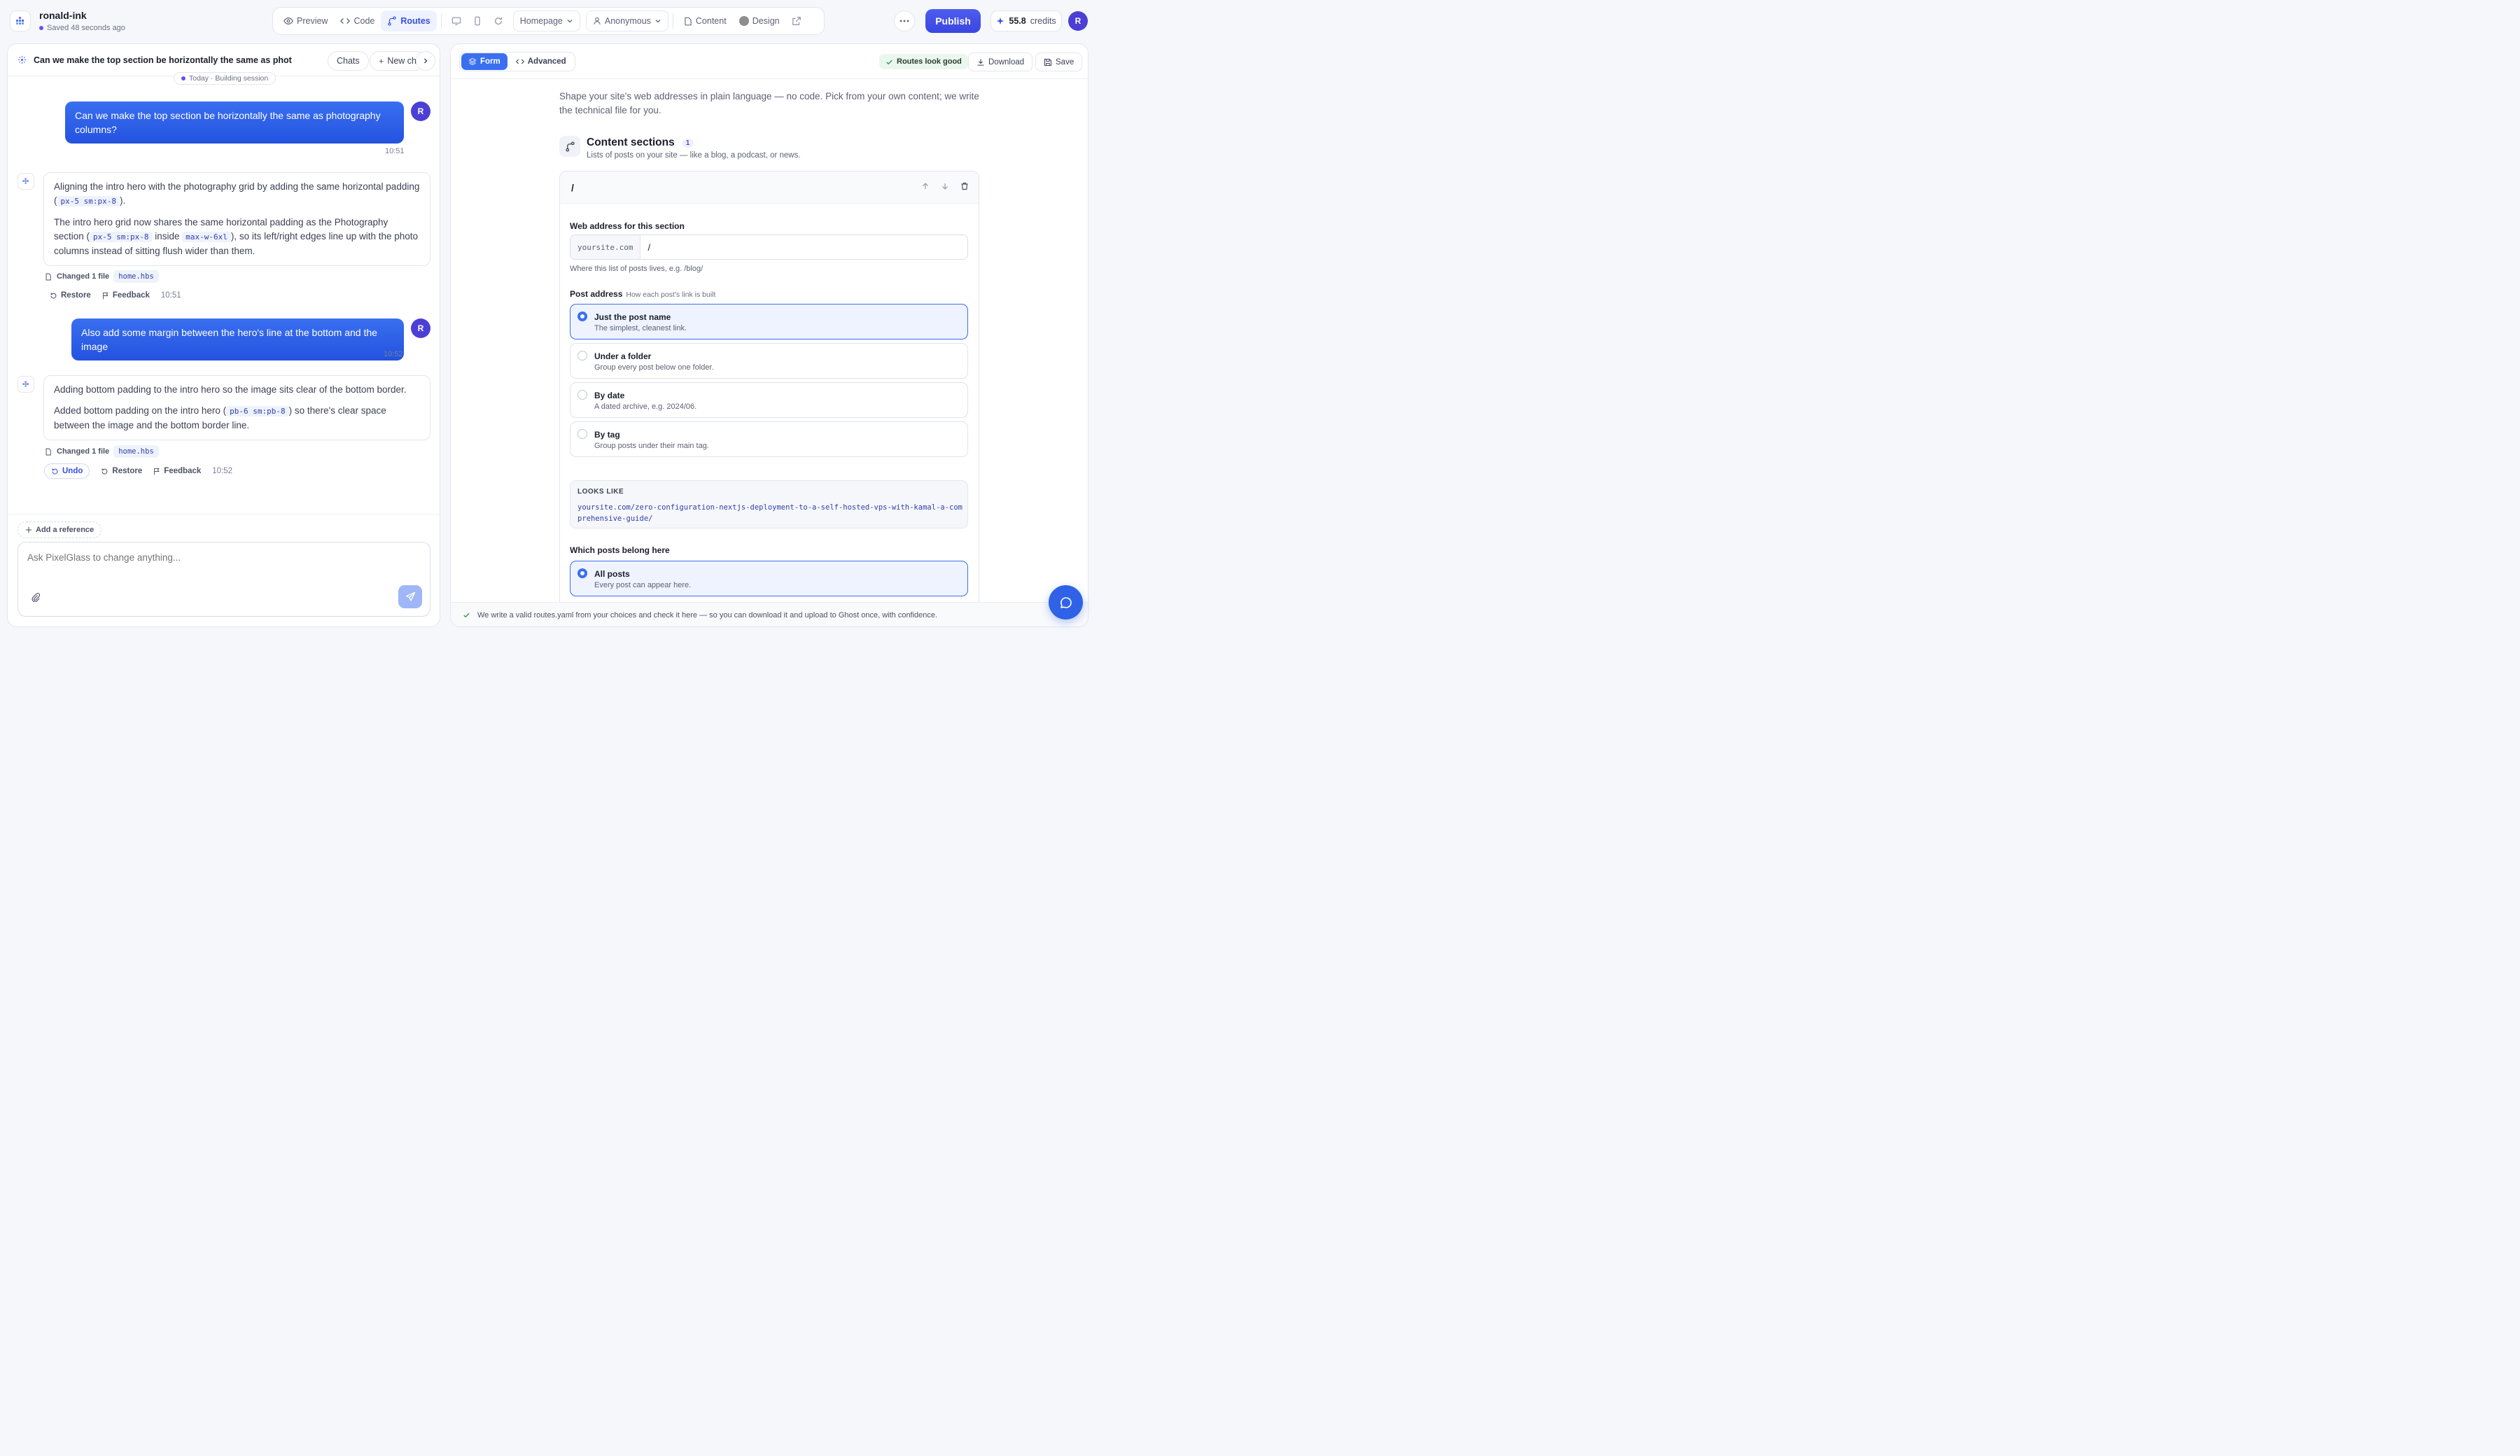 The height and width of the screenshot is (1456, 2520). Describe the element at coordinates (202, 557) in the screenshot. I see `message-input` at that location.